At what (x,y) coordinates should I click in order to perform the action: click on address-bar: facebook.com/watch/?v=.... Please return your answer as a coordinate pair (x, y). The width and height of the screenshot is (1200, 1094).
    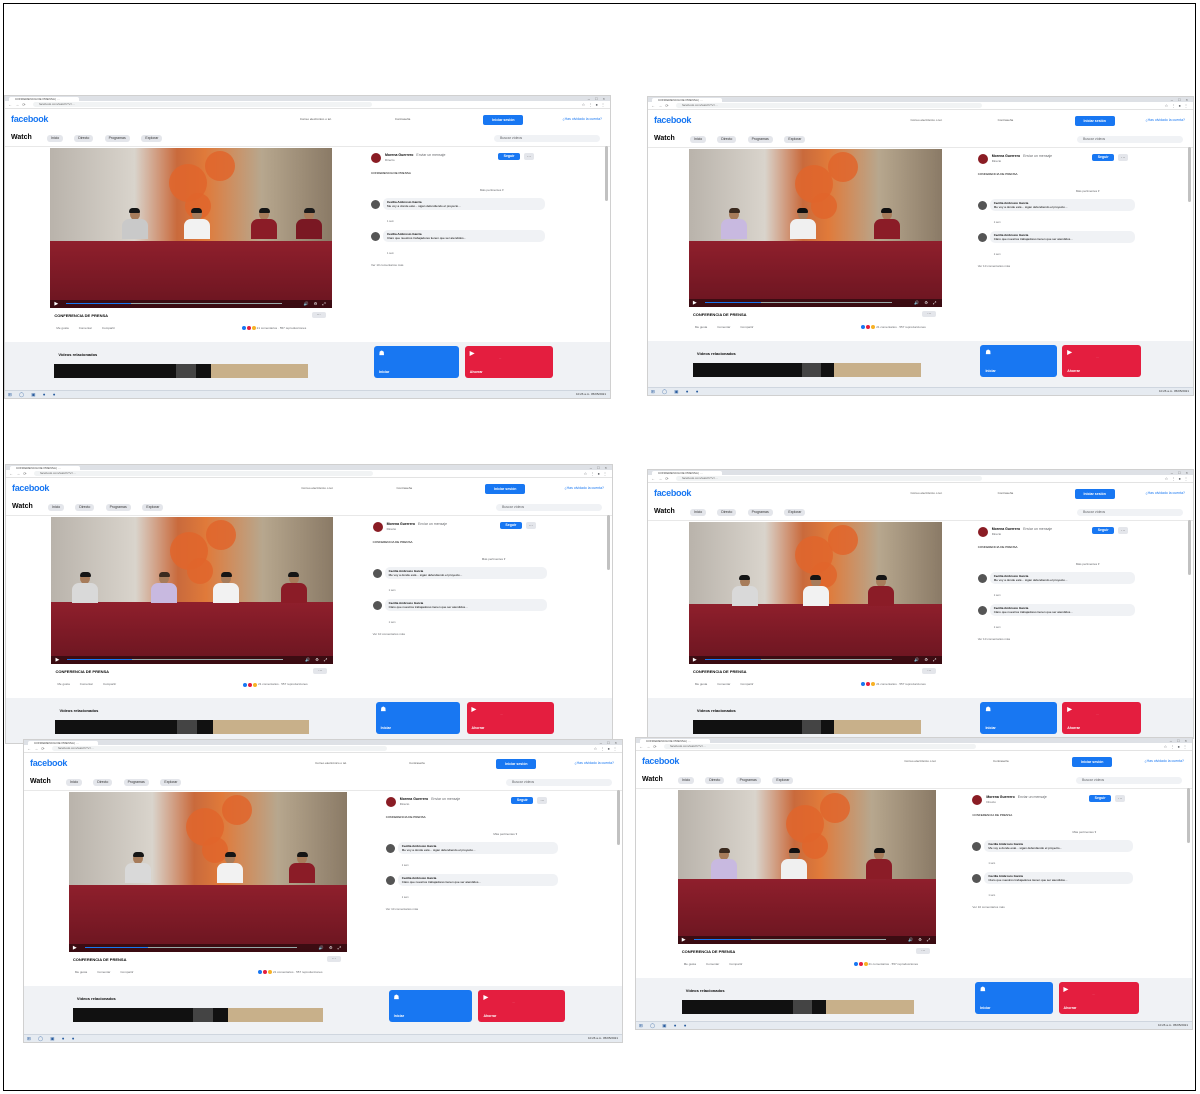
    Looking at the image, I should click on (829, 478).